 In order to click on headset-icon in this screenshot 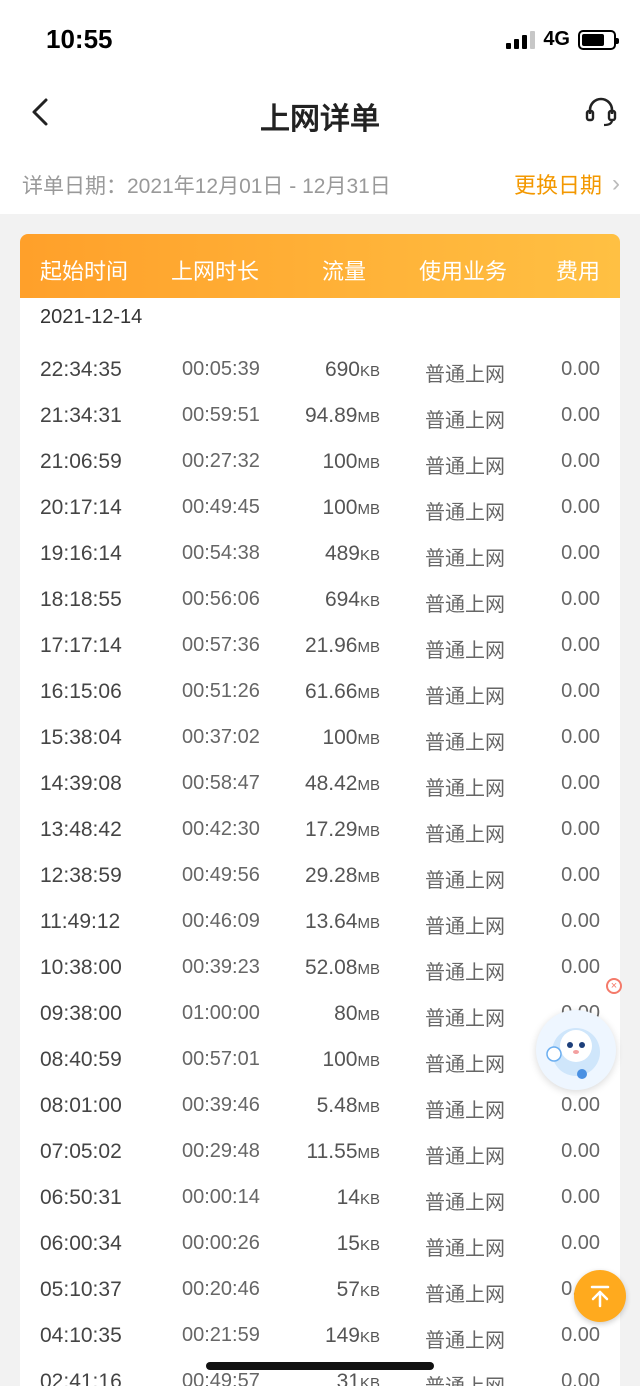, I will do `click(601, 112)`.